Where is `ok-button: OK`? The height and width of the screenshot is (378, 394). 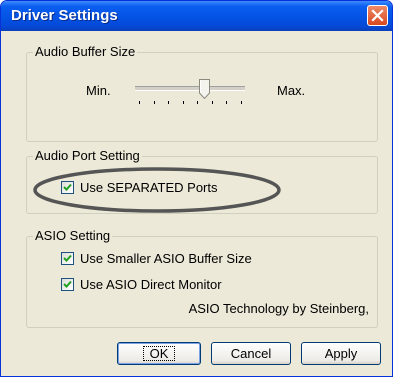
ok-button: OK is located at coordinates (159, 353).